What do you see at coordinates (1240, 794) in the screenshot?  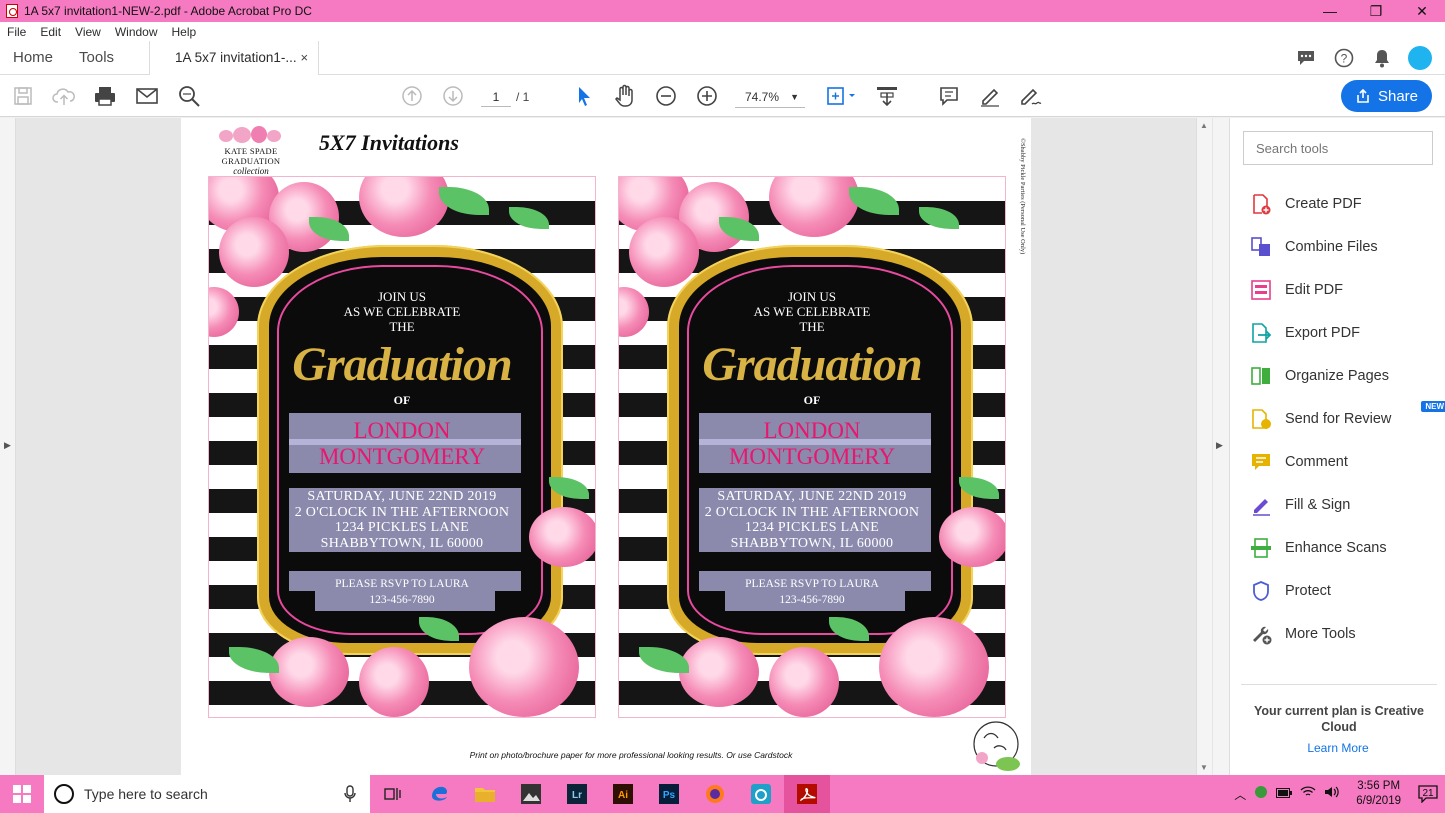 I see `show-hidden-icons-icon: ︿` at bounding box center [1240, 794].